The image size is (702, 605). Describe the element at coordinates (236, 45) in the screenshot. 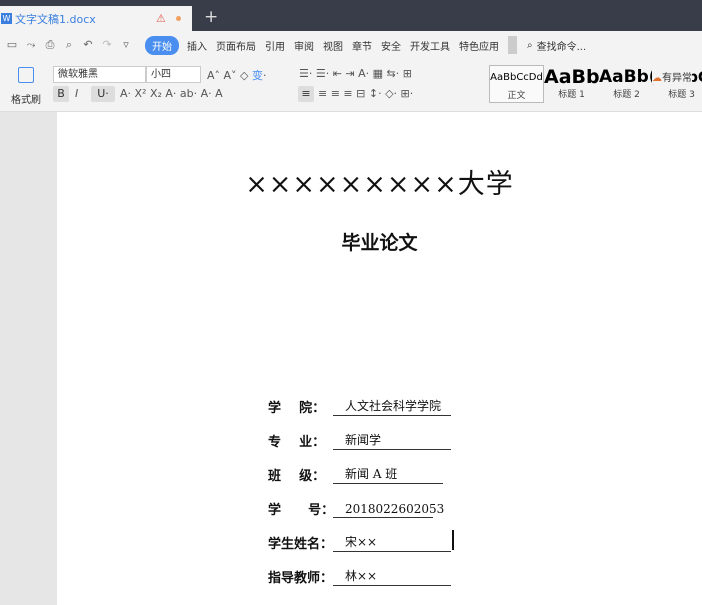

I see `menu-layout: 页面布局` at that location.